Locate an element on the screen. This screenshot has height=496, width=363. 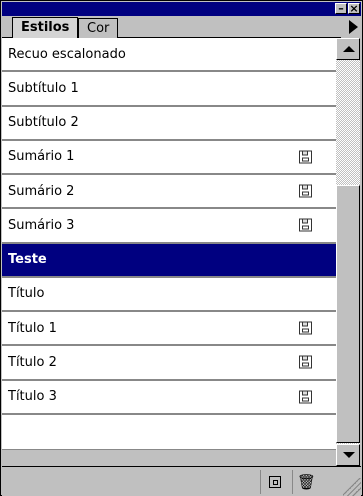
scroll-up-button is located at coordinates (348, 49).